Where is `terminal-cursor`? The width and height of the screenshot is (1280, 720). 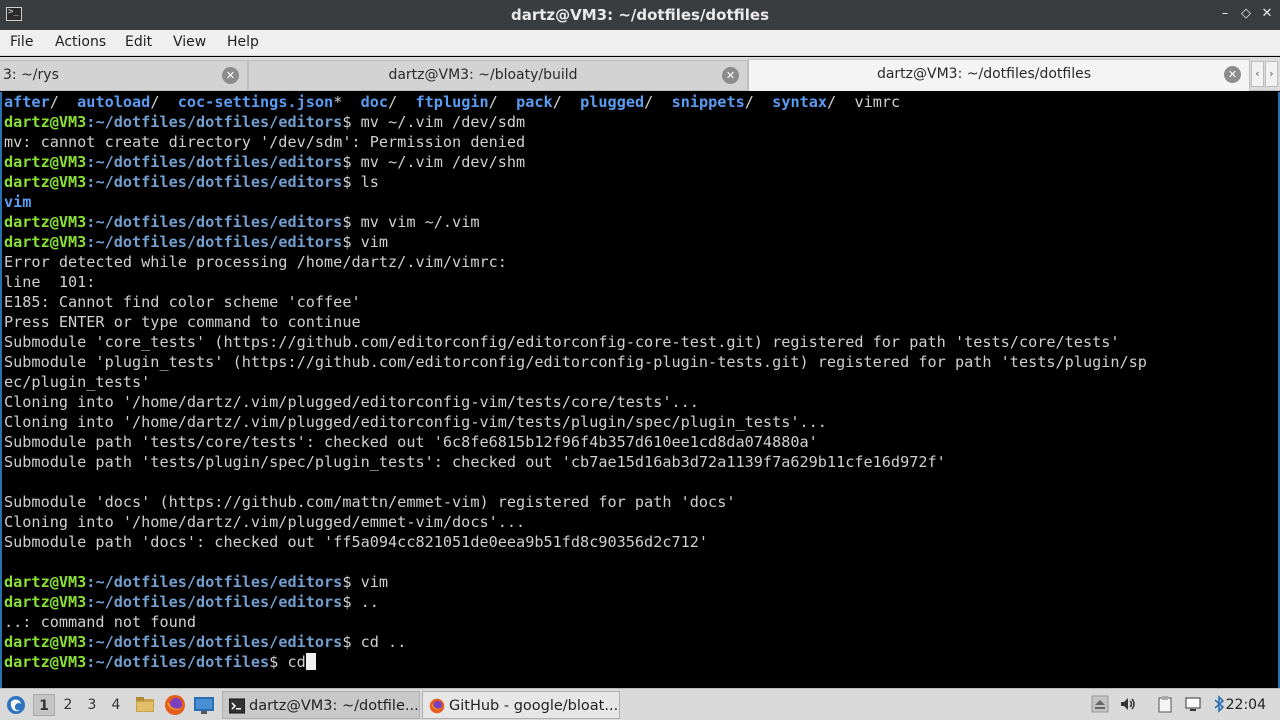 terminal-cursor is located at coordinates (310, 661).